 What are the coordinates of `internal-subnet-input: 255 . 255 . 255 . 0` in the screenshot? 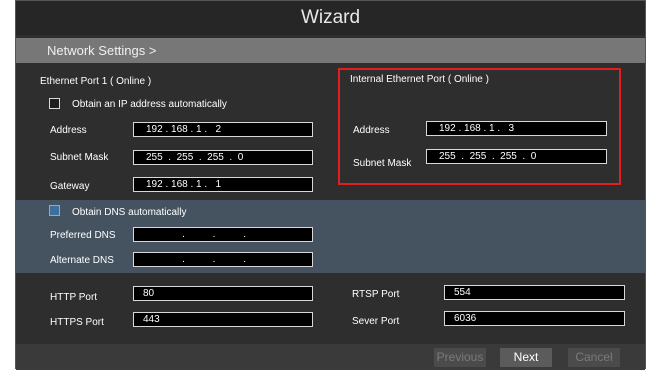 It's located at (516, 156).